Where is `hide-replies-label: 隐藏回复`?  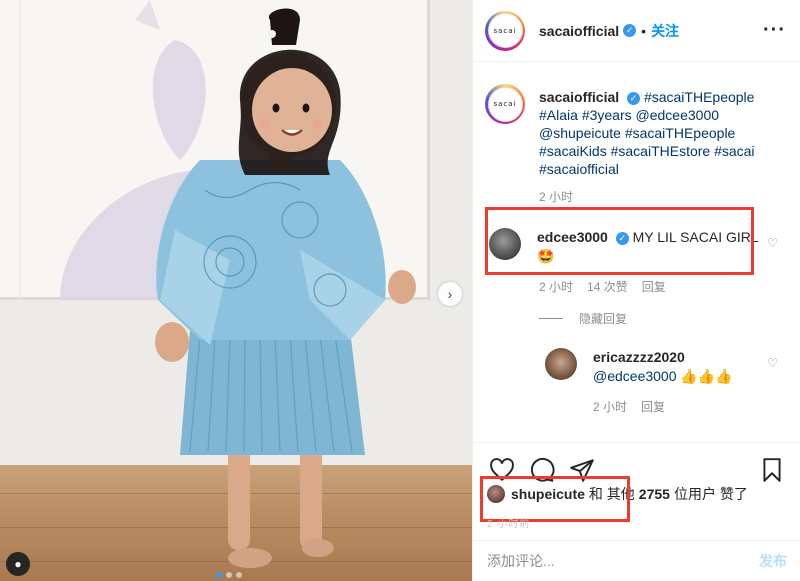 hide-replies-label: 隐藏回复 is located at coordinates (603, 319).